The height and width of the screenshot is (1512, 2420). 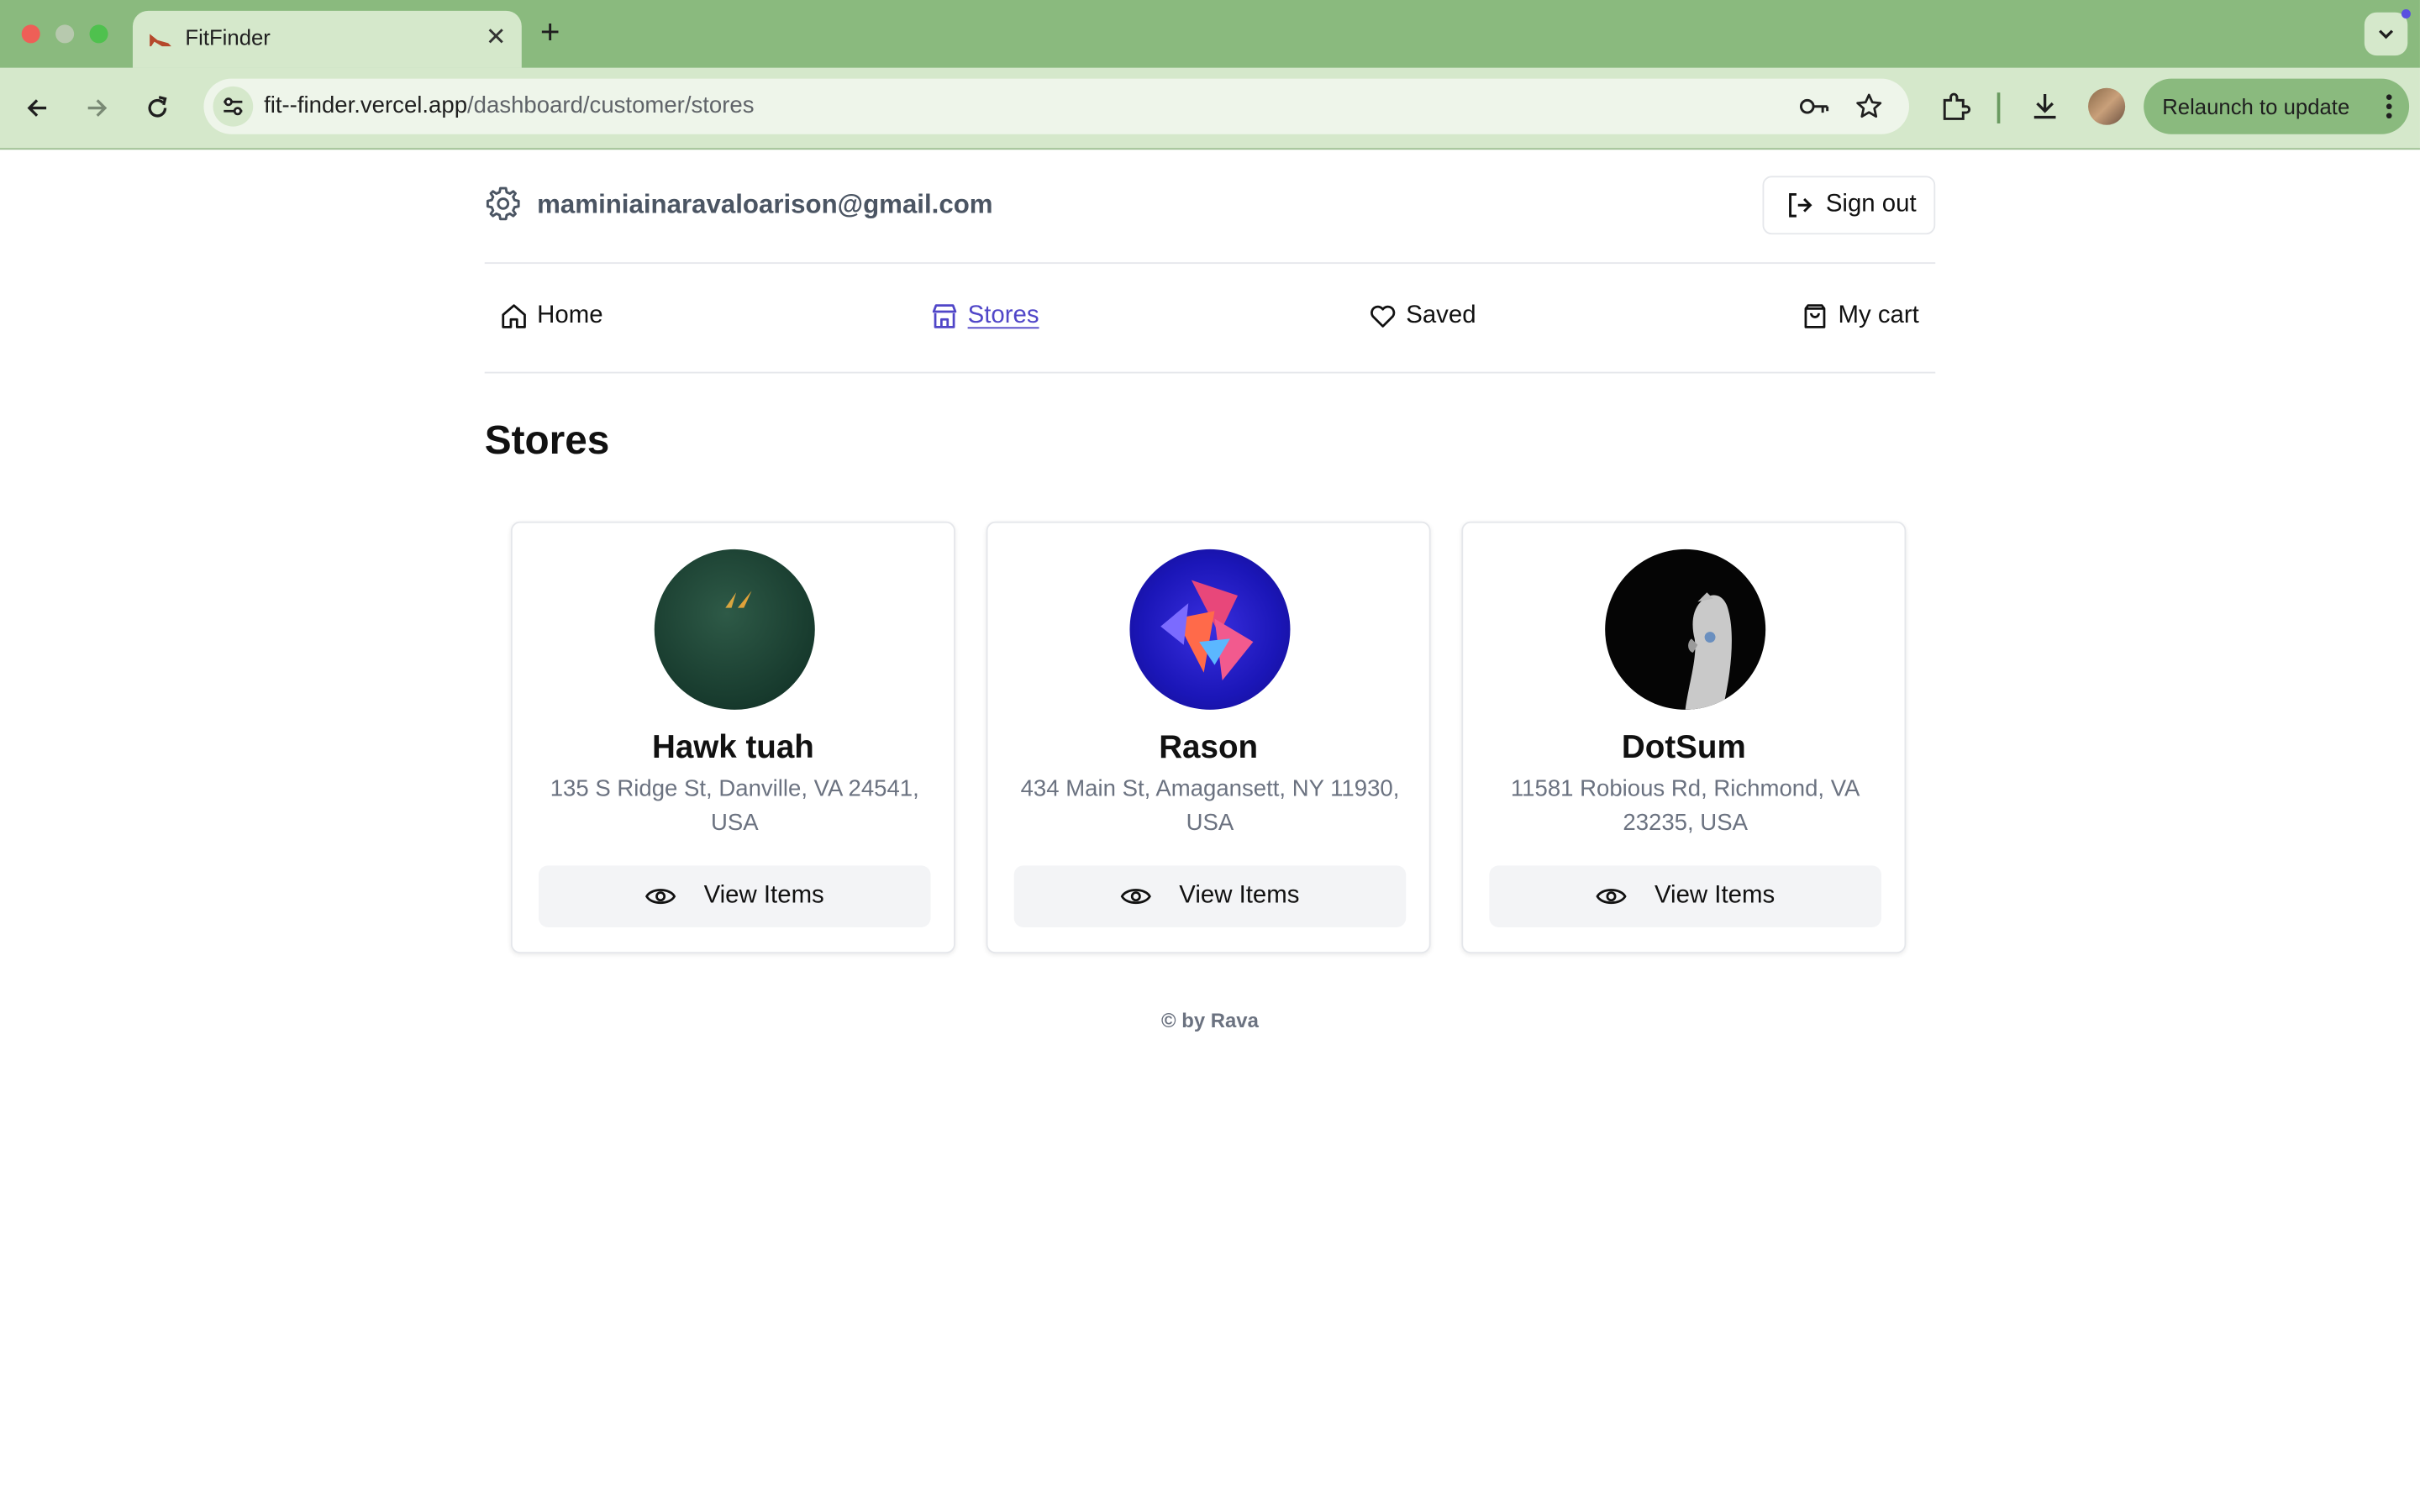 What do you see at coordinates (1210, 34) in the screenshot?
I see `browser-tab-bar: FitFinder ✕ +` at bounding box center [1210, 34].